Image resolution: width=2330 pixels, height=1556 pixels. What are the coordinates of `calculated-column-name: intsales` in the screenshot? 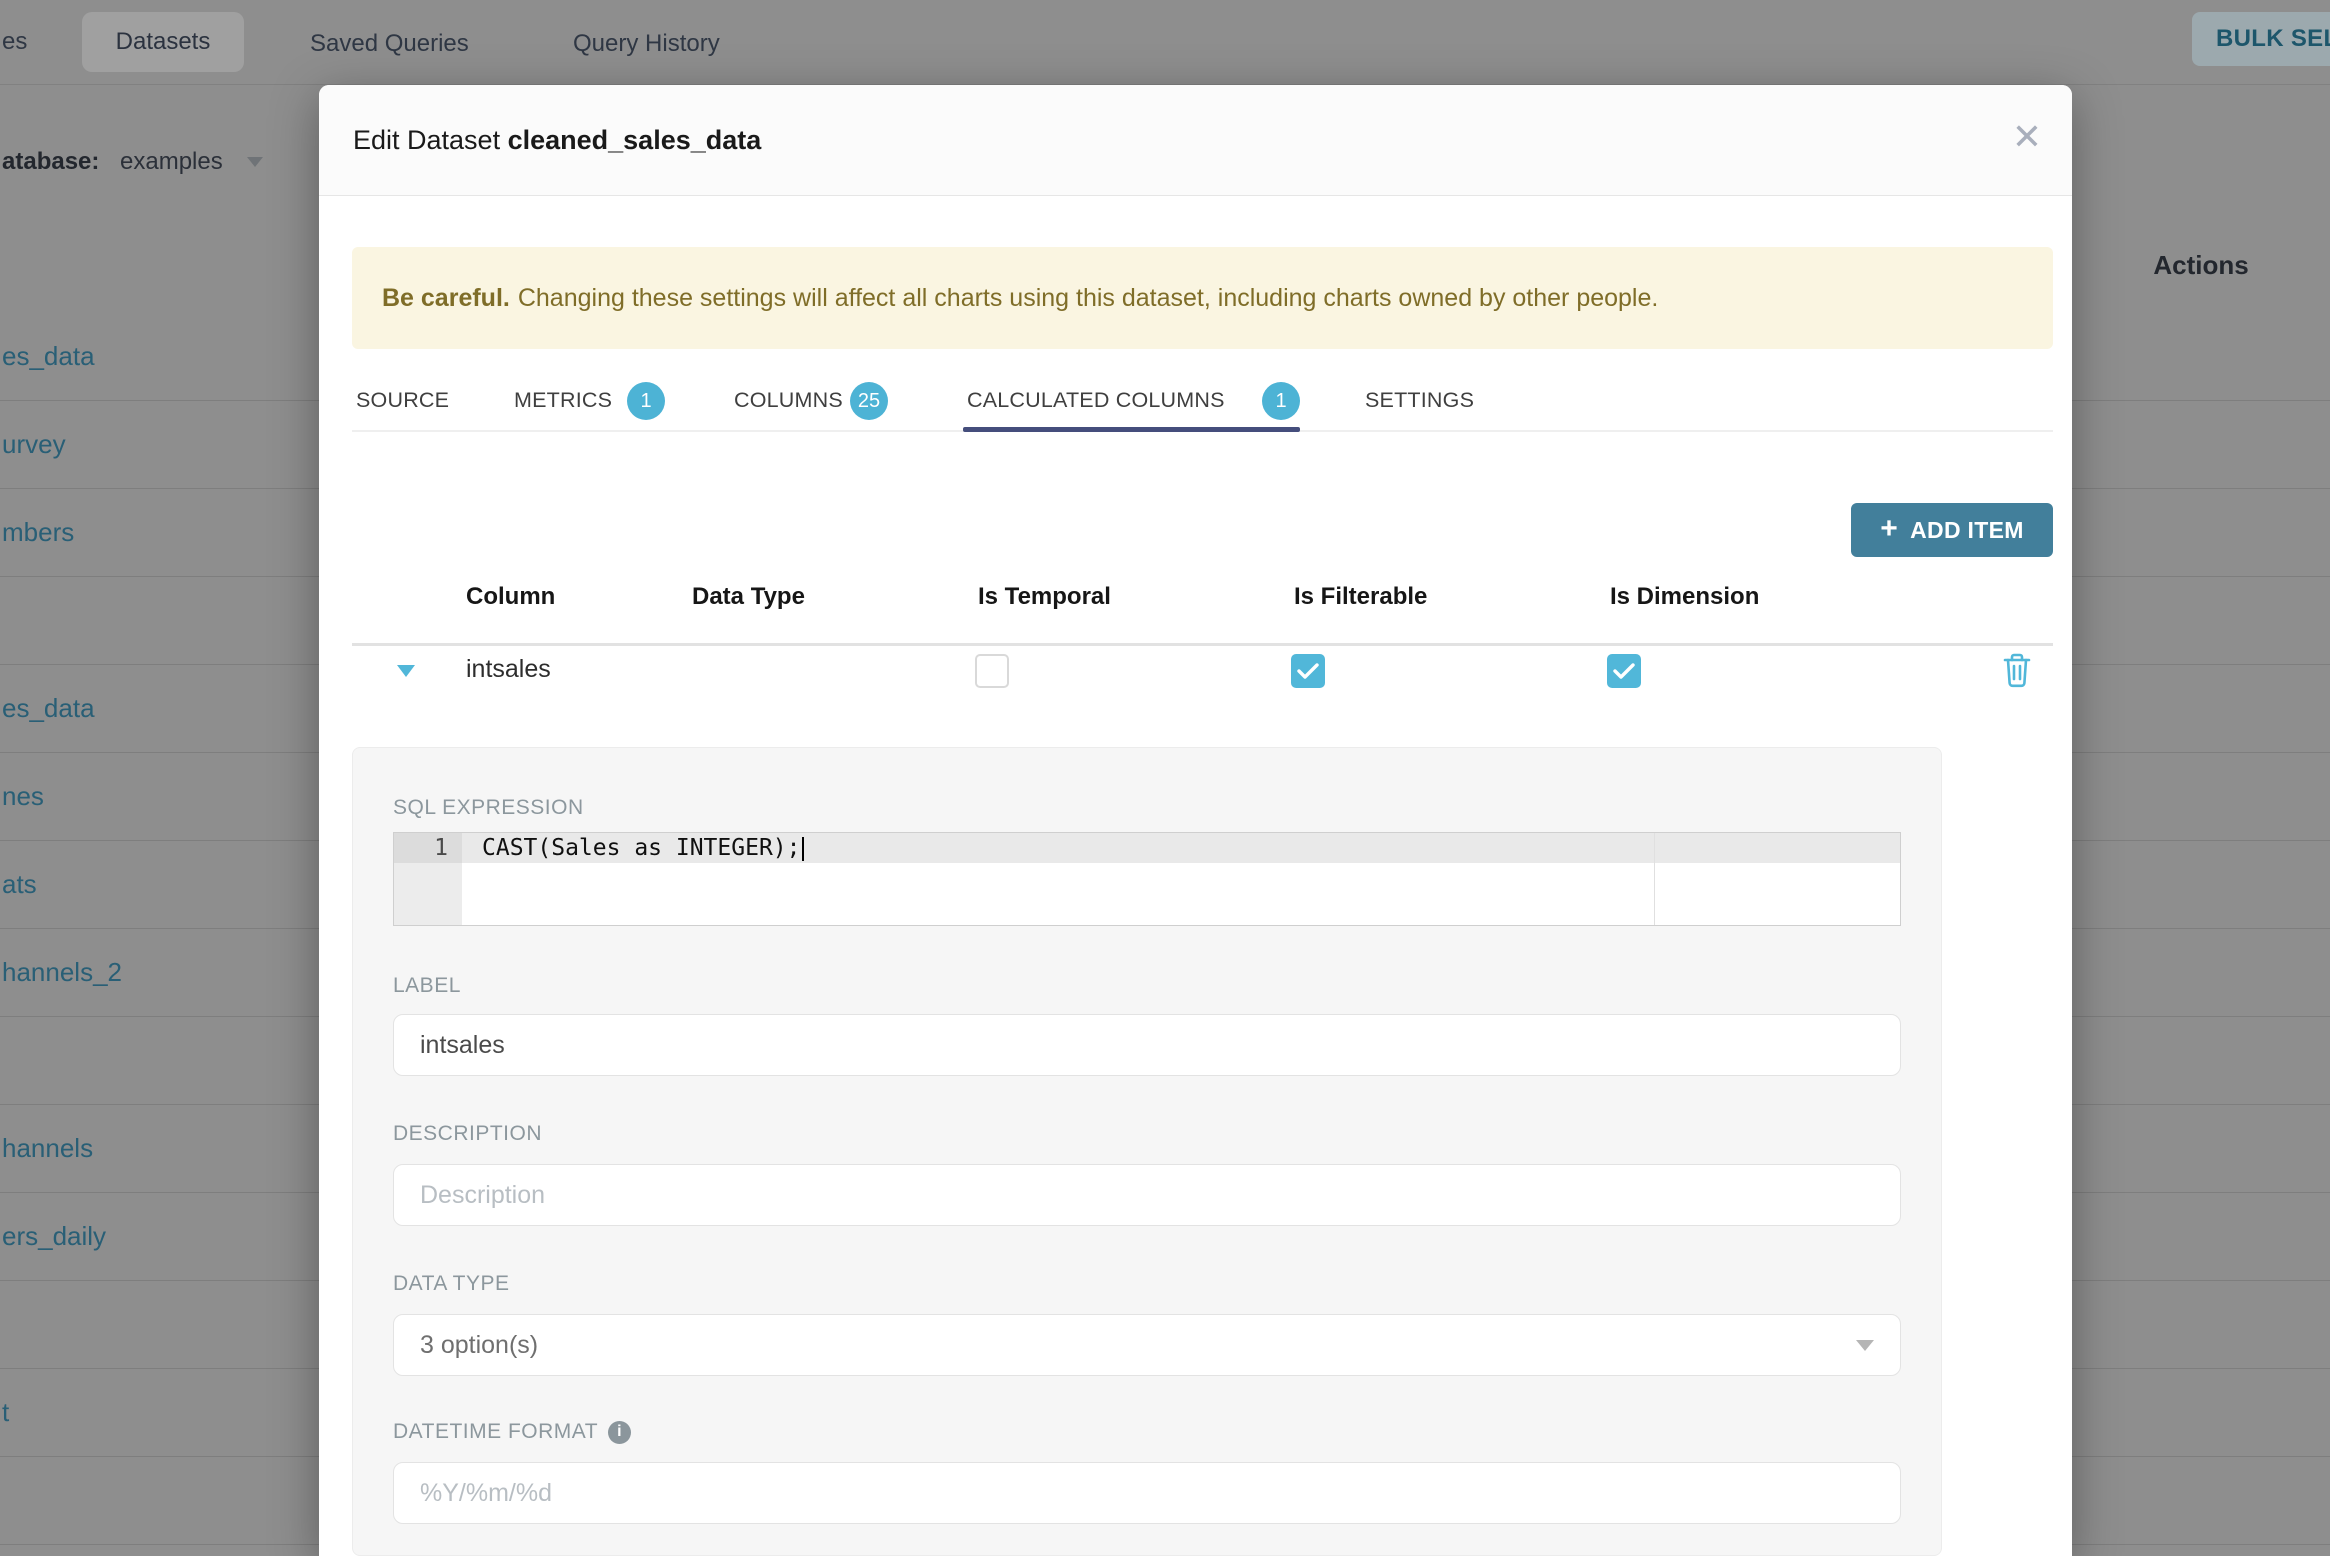 It's located at (508, 669).